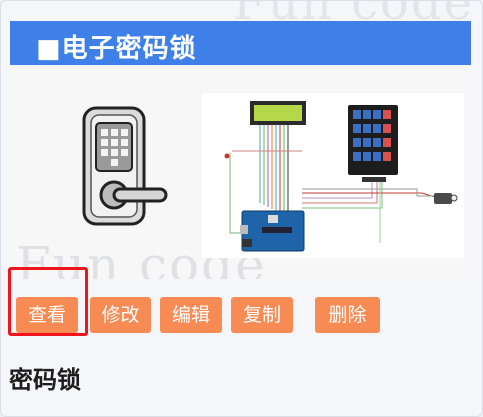 This screenshot has width=483, height=417. I want to click on view-button-highlight, so click(48, 301).